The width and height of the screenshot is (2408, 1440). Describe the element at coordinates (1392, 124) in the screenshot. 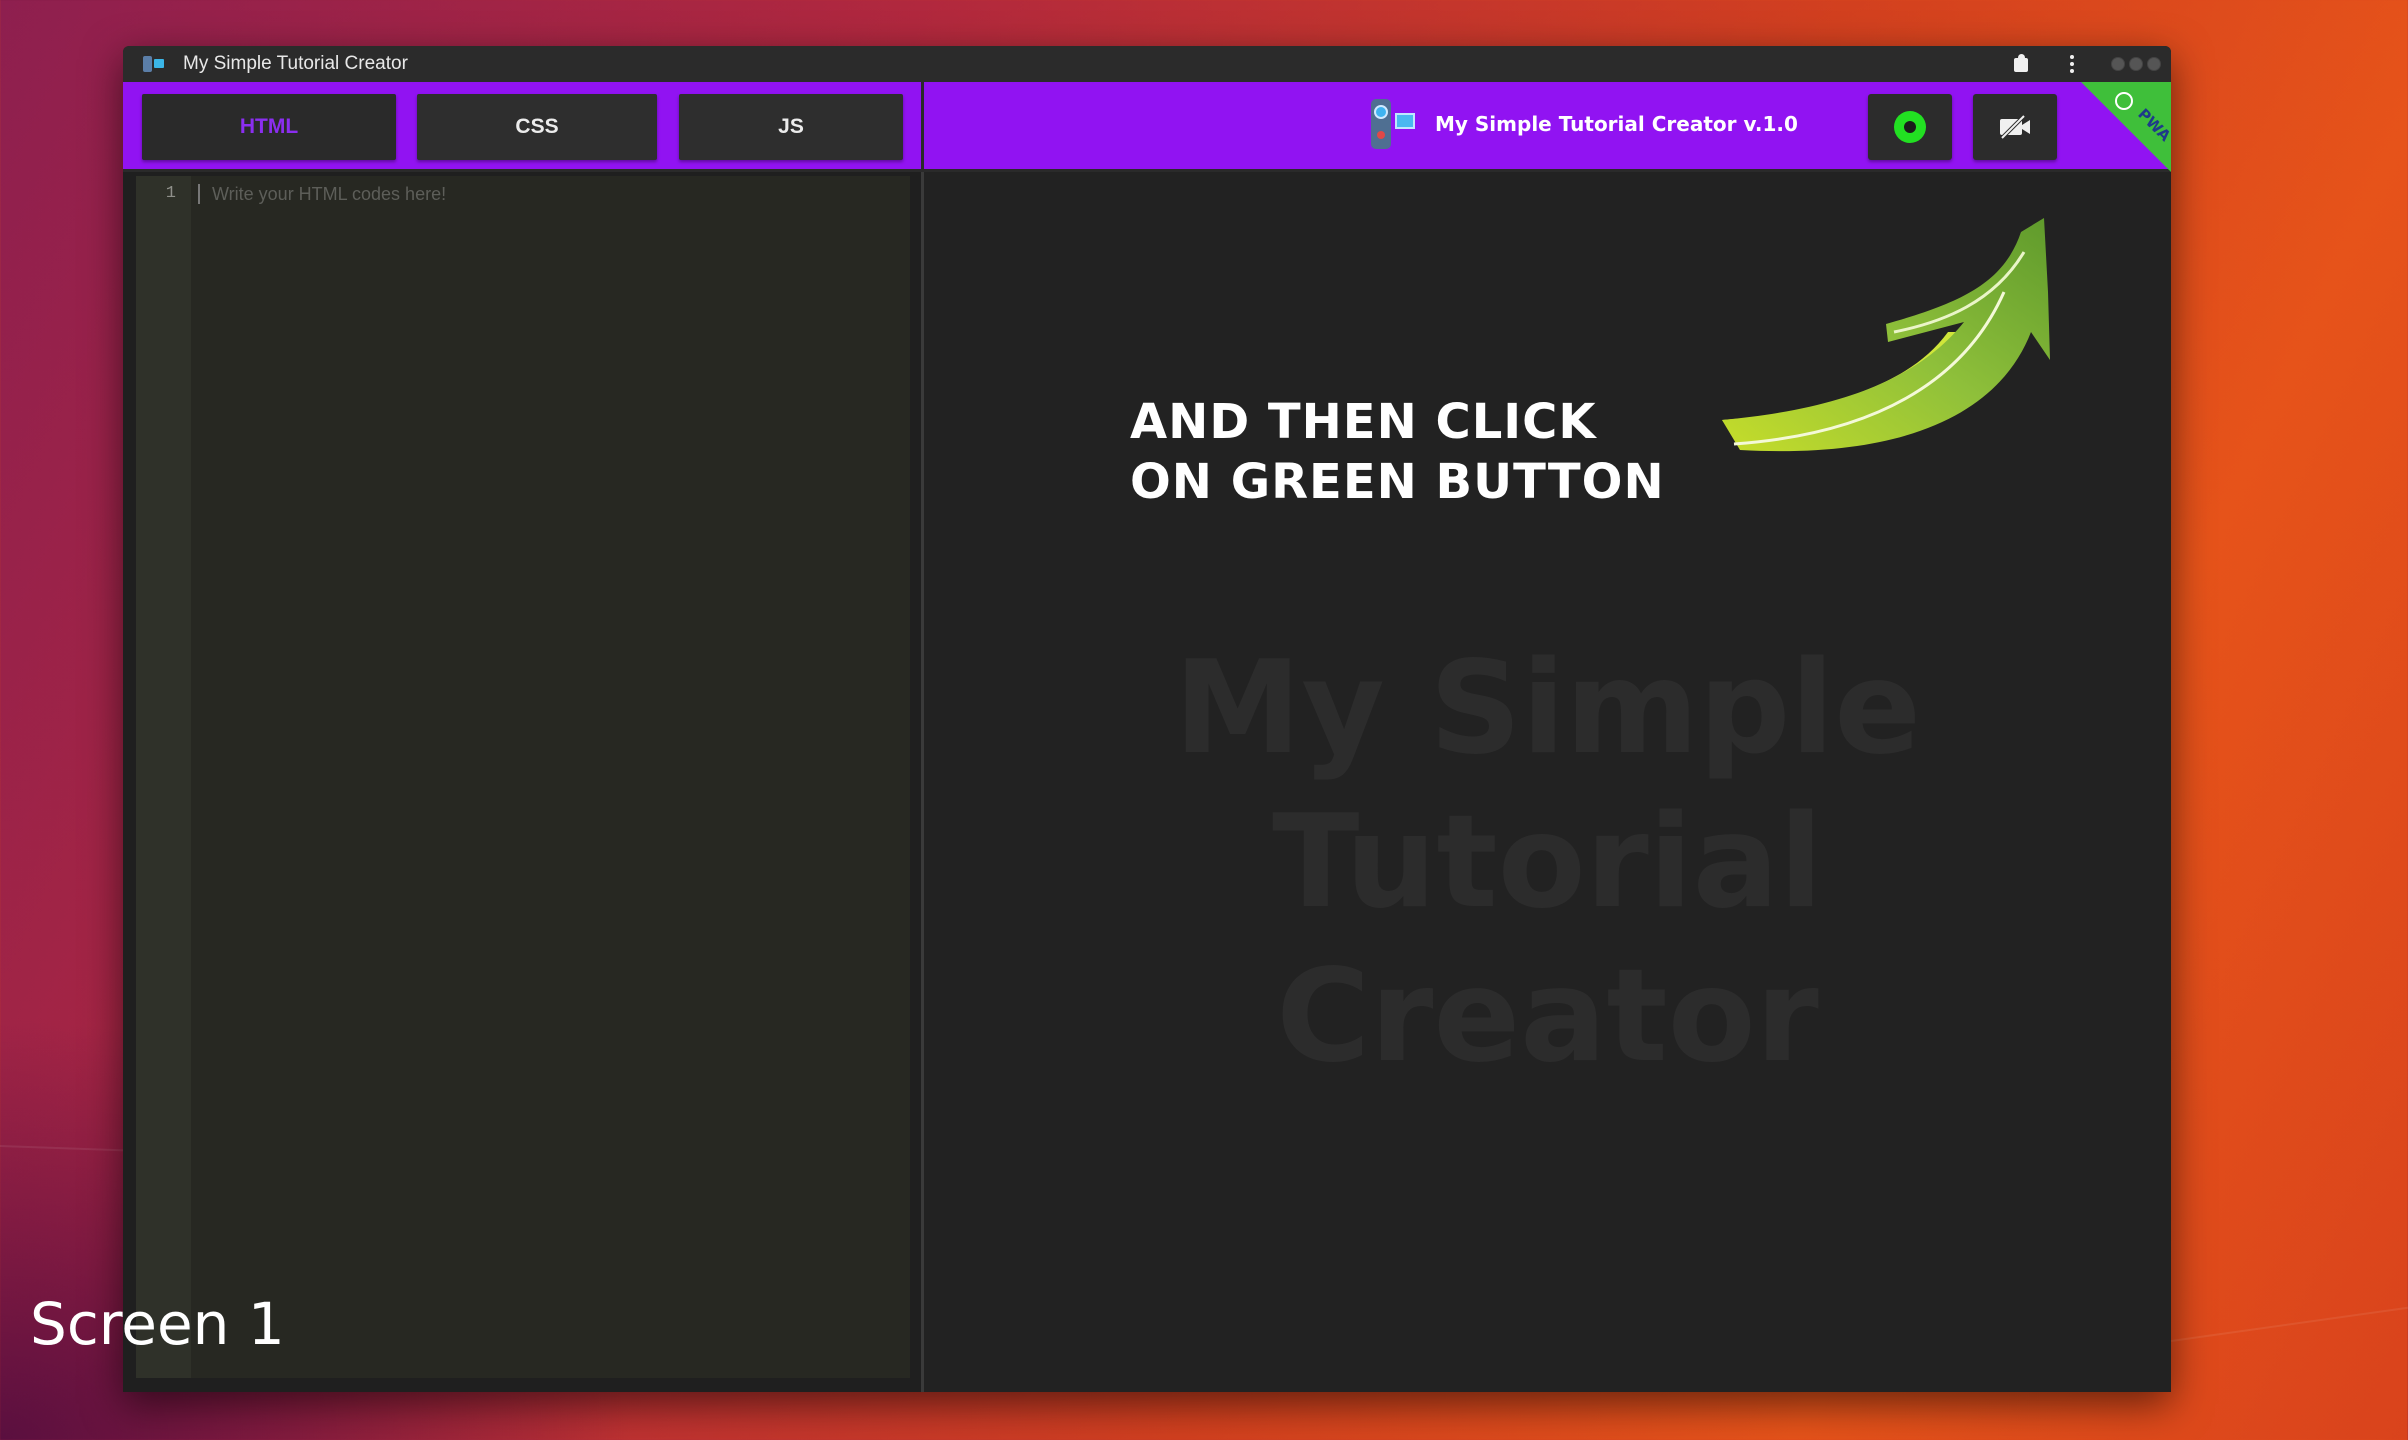

I see `camera-logo-icon` at that location.